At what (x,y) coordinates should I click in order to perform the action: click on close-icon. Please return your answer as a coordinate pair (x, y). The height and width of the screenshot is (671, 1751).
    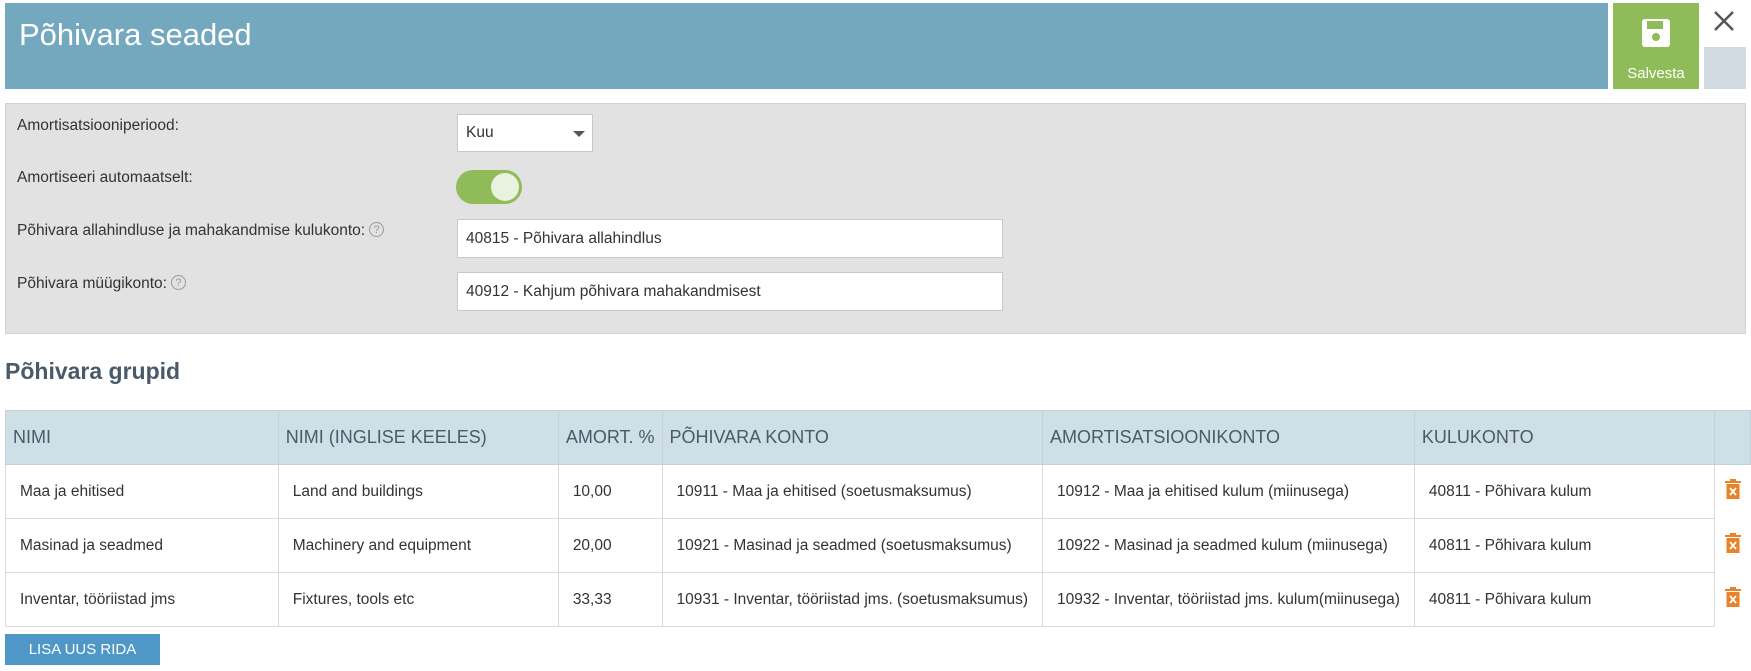
    Looking at the image, I should click on (1724, 21).